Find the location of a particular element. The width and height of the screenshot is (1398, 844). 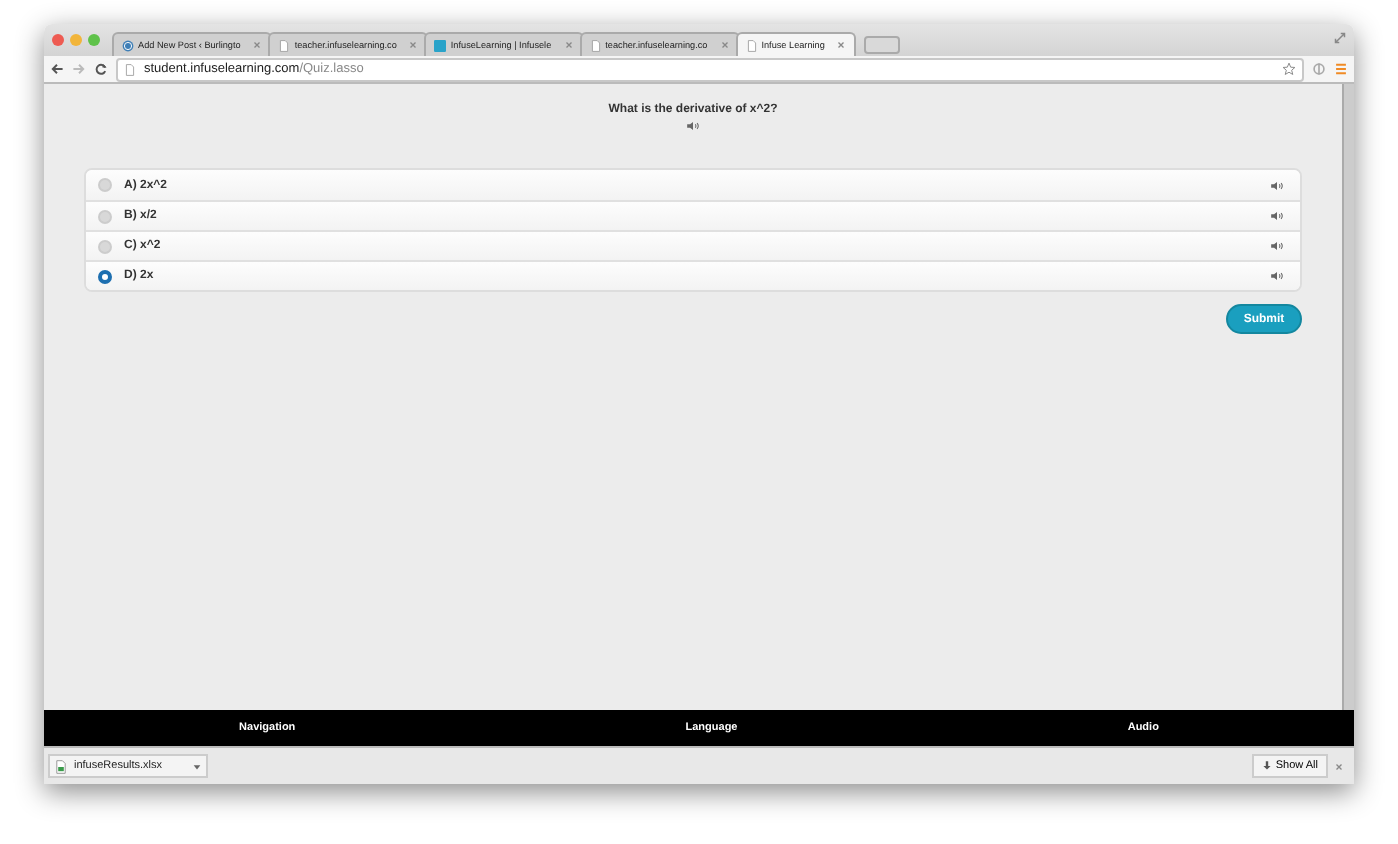

site-icon is located at coordinates (440, 45).